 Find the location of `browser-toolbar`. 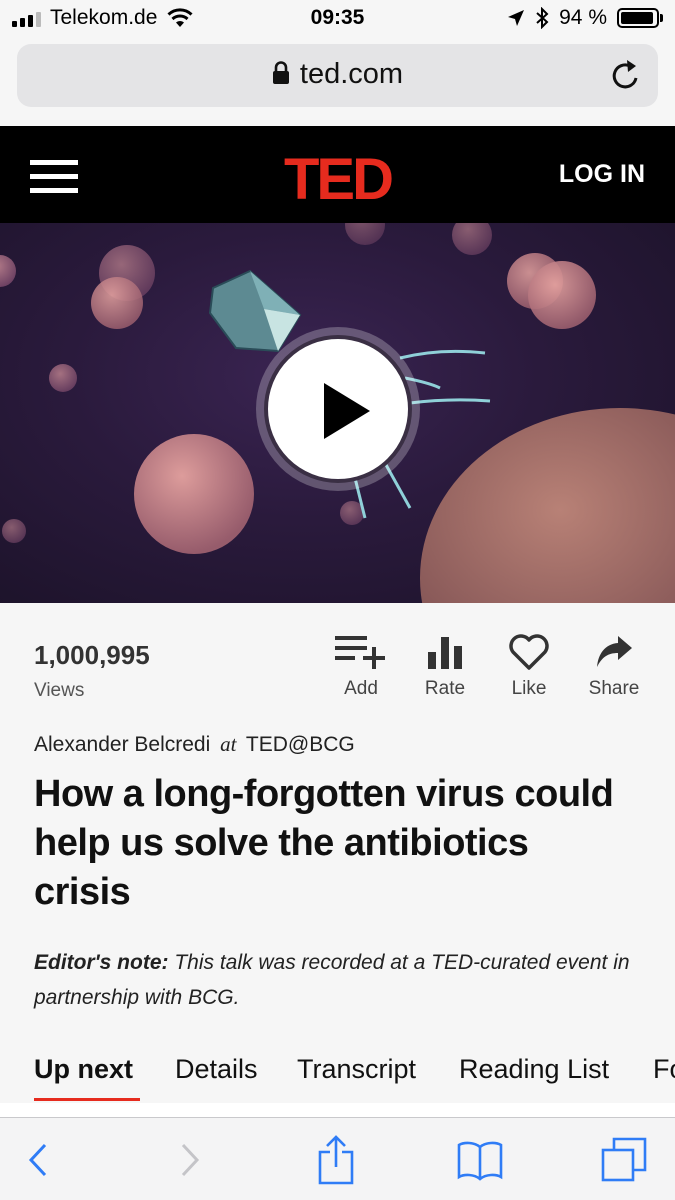

browser-toolbar is located at coordinates (337, 1158).